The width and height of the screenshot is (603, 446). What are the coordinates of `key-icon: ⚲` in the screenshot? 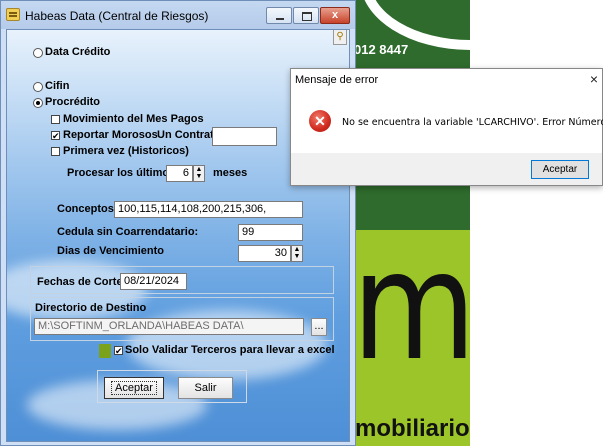 It's located at (340, 37).